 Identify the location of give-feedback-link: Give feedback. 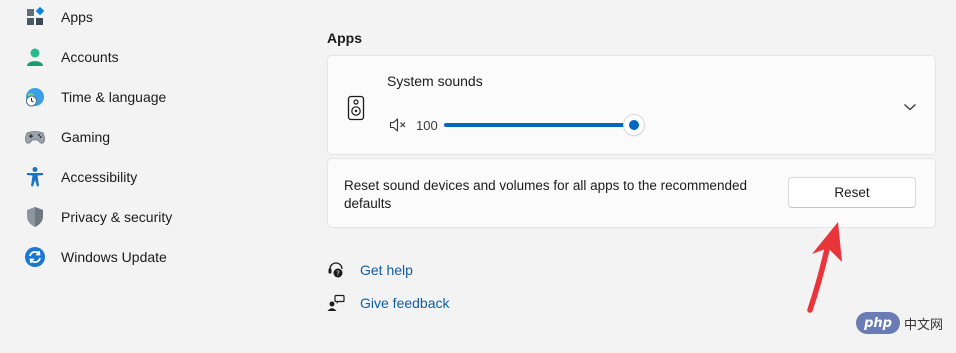
(388, 303).